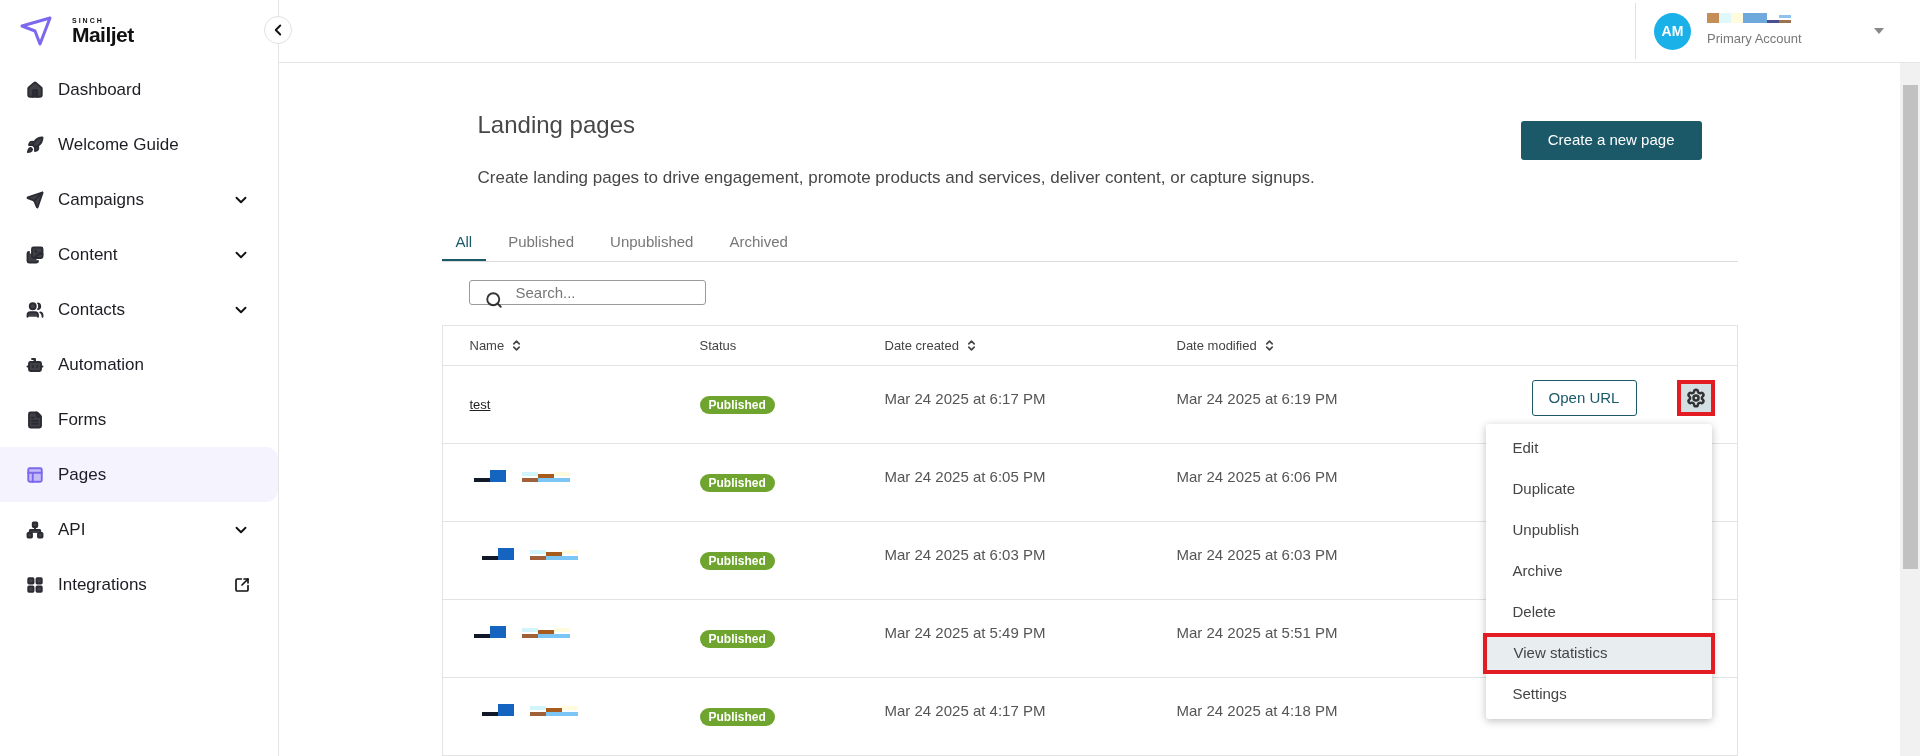  Describe the element at coordinates (965, 633) in the screenshot. I see `date-created: Mar 24 2025 at 5:49 PM` at that location.